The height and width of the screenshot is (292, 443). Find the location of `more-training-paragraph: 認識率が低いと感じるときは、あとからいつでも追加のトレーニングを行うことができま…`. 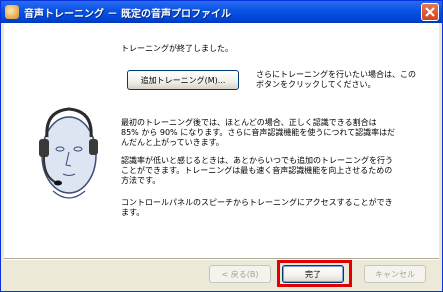

more-training-paragraph: 認識率が低いと感じるときは、あとからいつでも追加のトレーニングを行うことができま… is located at coordinates (257, 170).